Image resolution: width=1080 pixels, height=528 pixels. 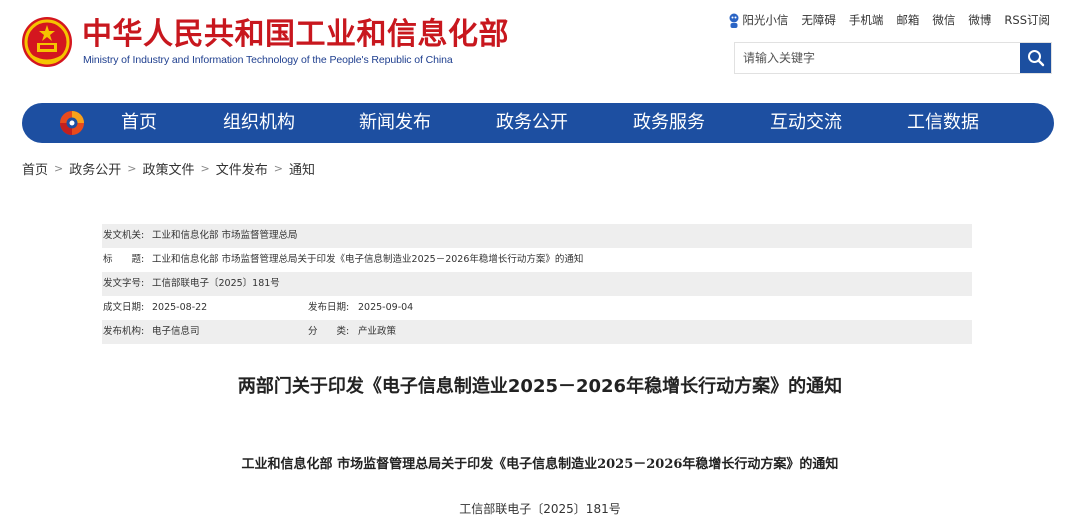 What do you see at coordinates (95, 168) in the screenshot?
I see `breadcrumb-item-gov-affairs: 政务公开` at bounding box center [95, 168].